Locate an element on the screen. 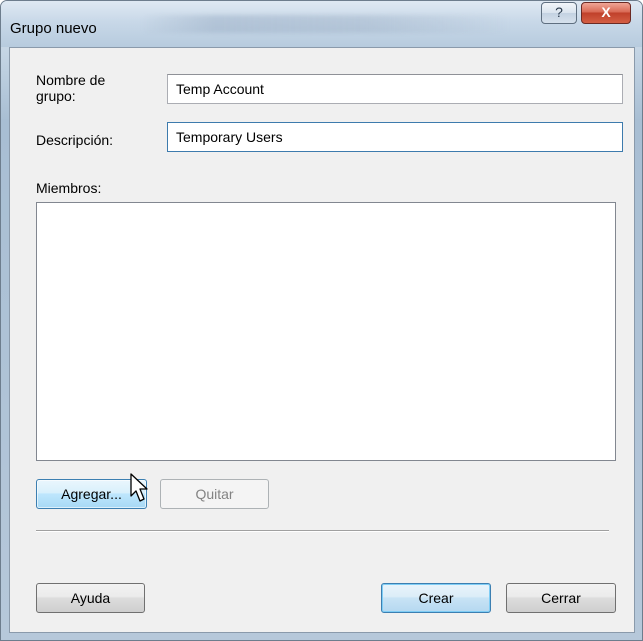  help-icon: ? is located at coordinates (559, 12).